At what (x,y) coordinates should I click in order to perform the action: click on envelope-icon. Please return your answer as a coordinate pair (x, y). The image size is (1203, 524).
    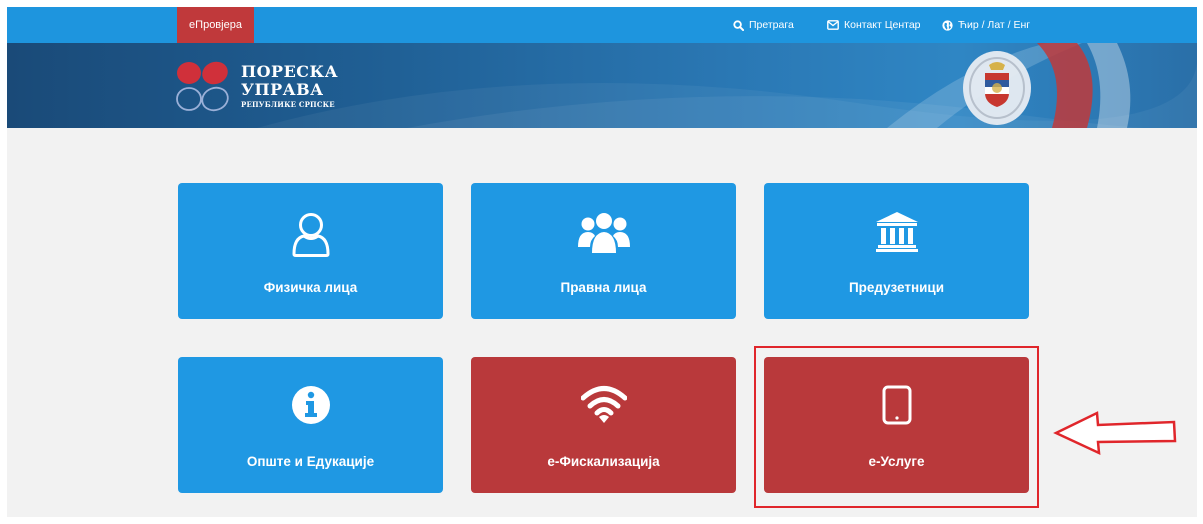
    Looking at the image, I should click on (833, 25).